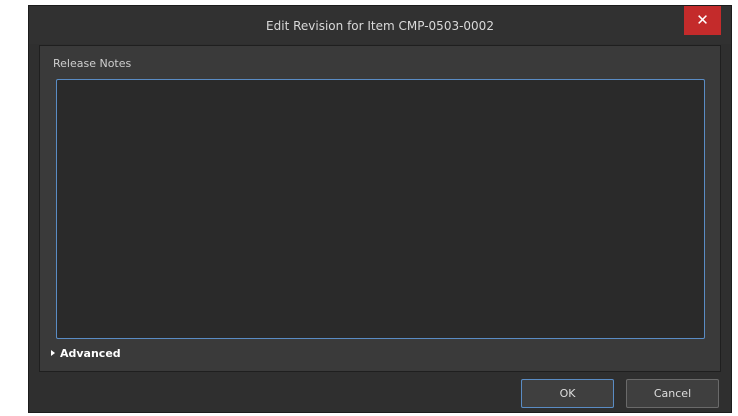  What do you see at coordinates (567, 393) in the screenshot?
I see `ok-button: OK` at bounding box center [567, 393].